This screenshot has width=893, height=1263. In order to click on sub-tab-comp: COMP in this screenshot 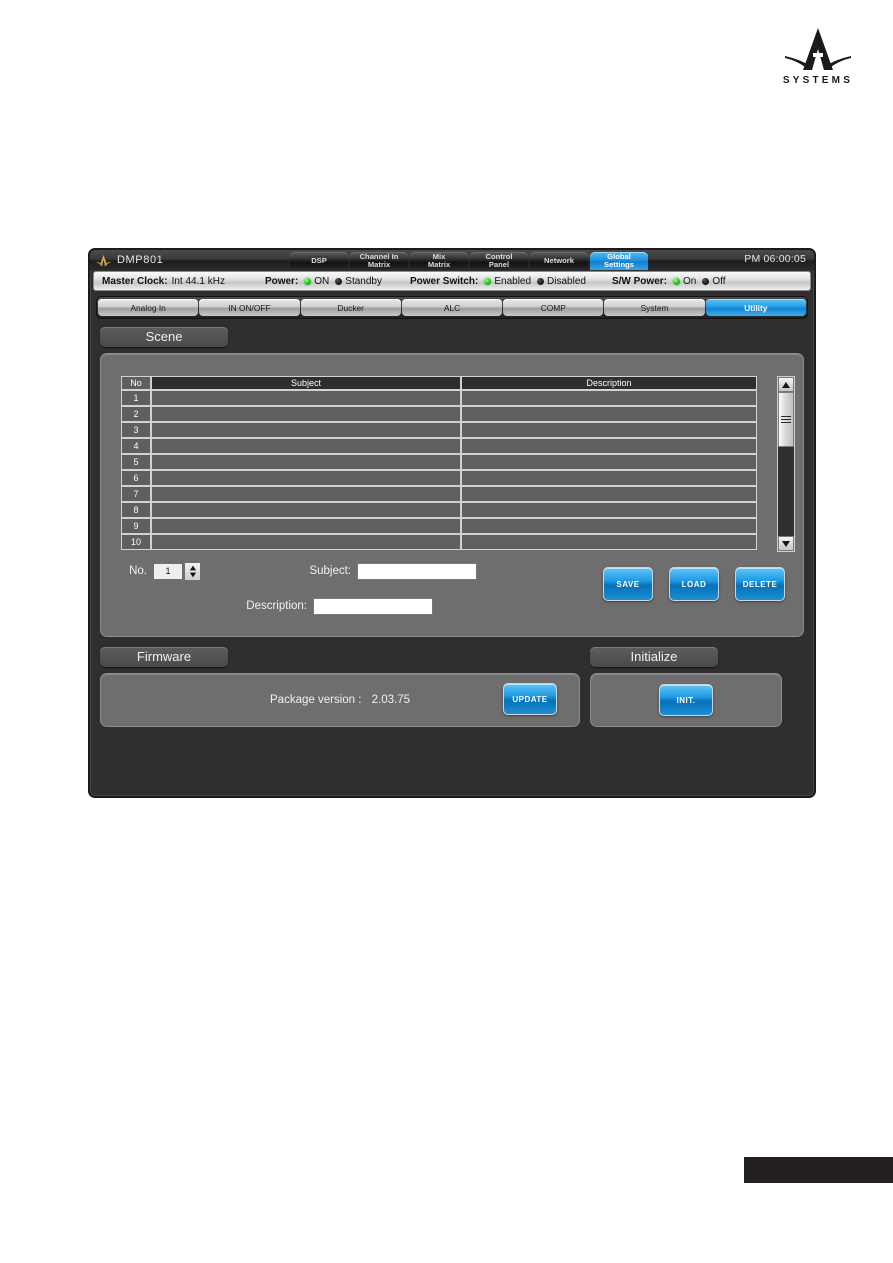, I will do `click(553, 307)`.